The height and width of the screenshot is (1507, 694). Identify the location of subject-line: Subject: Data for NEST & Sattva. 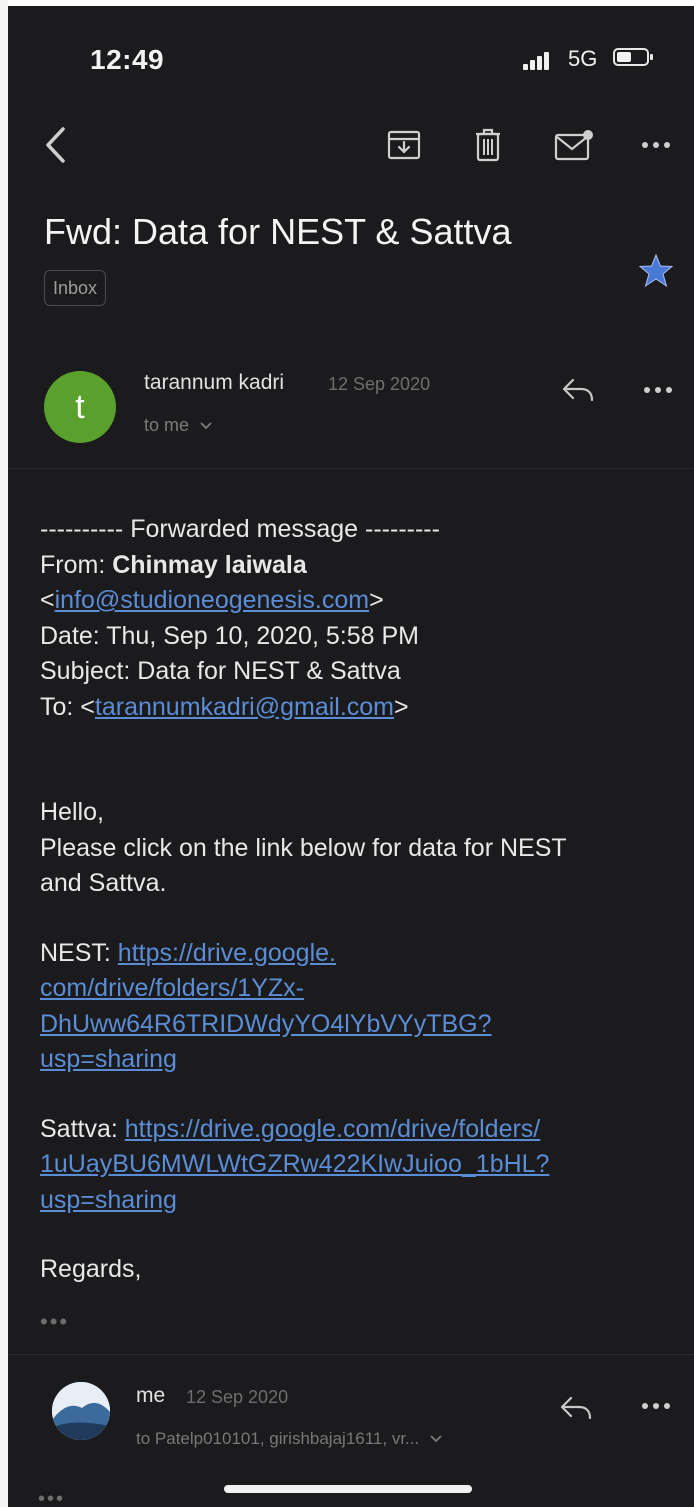
(220, 671).